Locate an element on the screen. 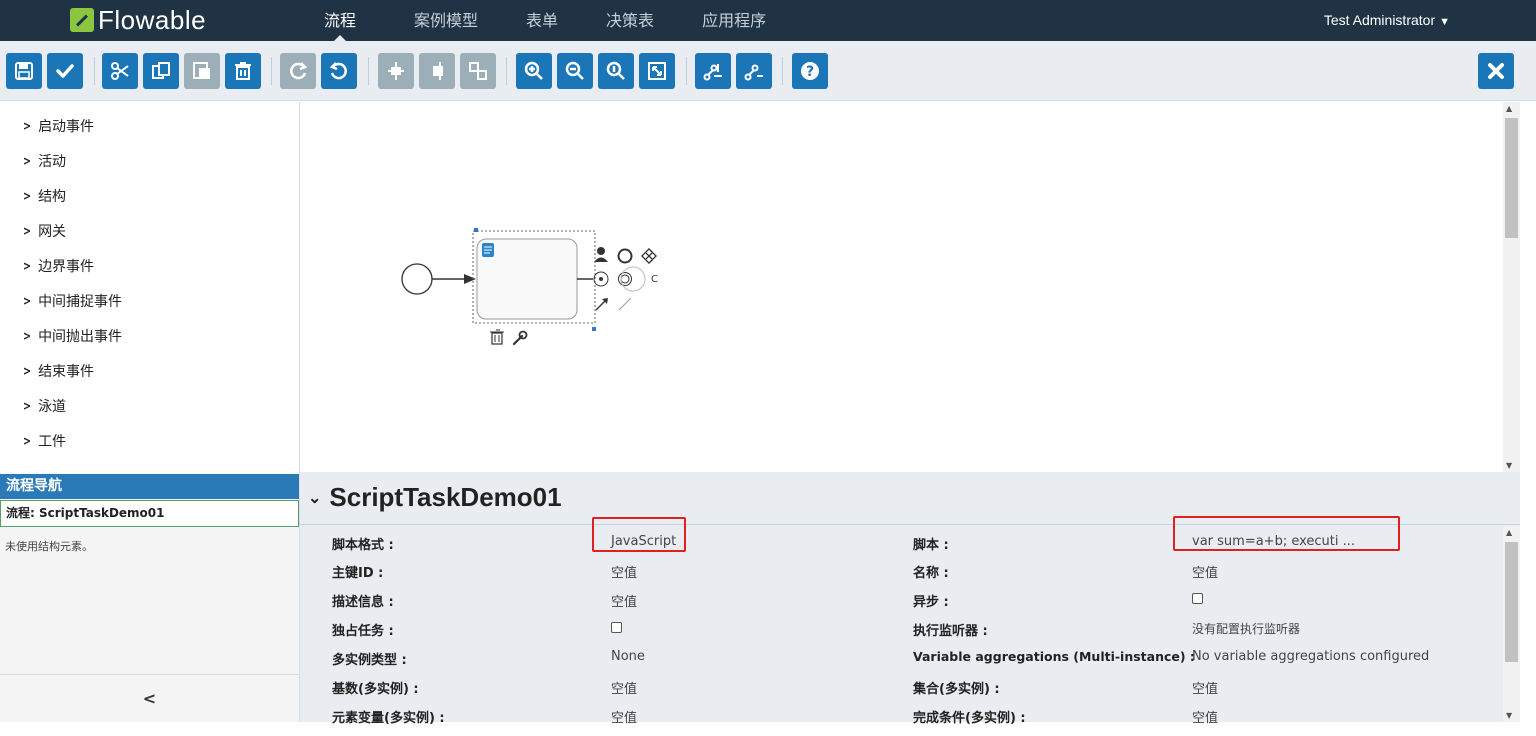 Image resolution: width=1536 pixels, height=736 pixels. save-button is located at coordinates (24, 71).